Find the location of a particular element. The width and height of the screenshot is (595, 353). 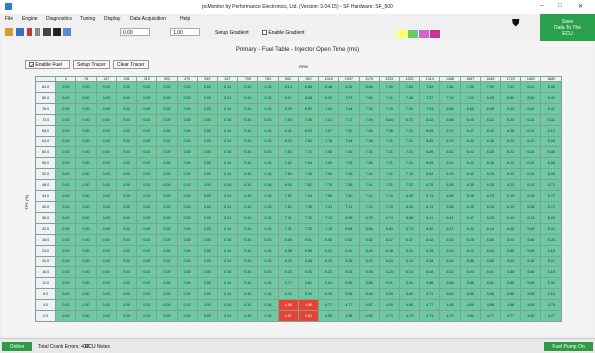

fuel-cell: 6.95 is located at coordinates (409, 206).